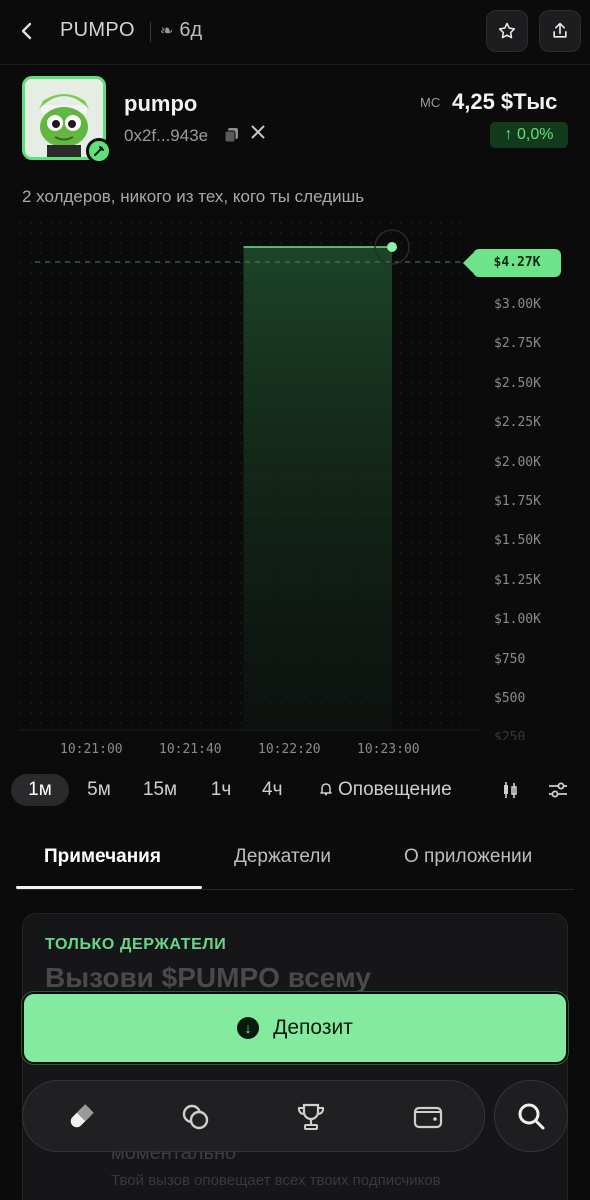  Describe the element at coordinates (275, 790) in the screenshot. I see `timeframe-4h: 4ч` at that location.